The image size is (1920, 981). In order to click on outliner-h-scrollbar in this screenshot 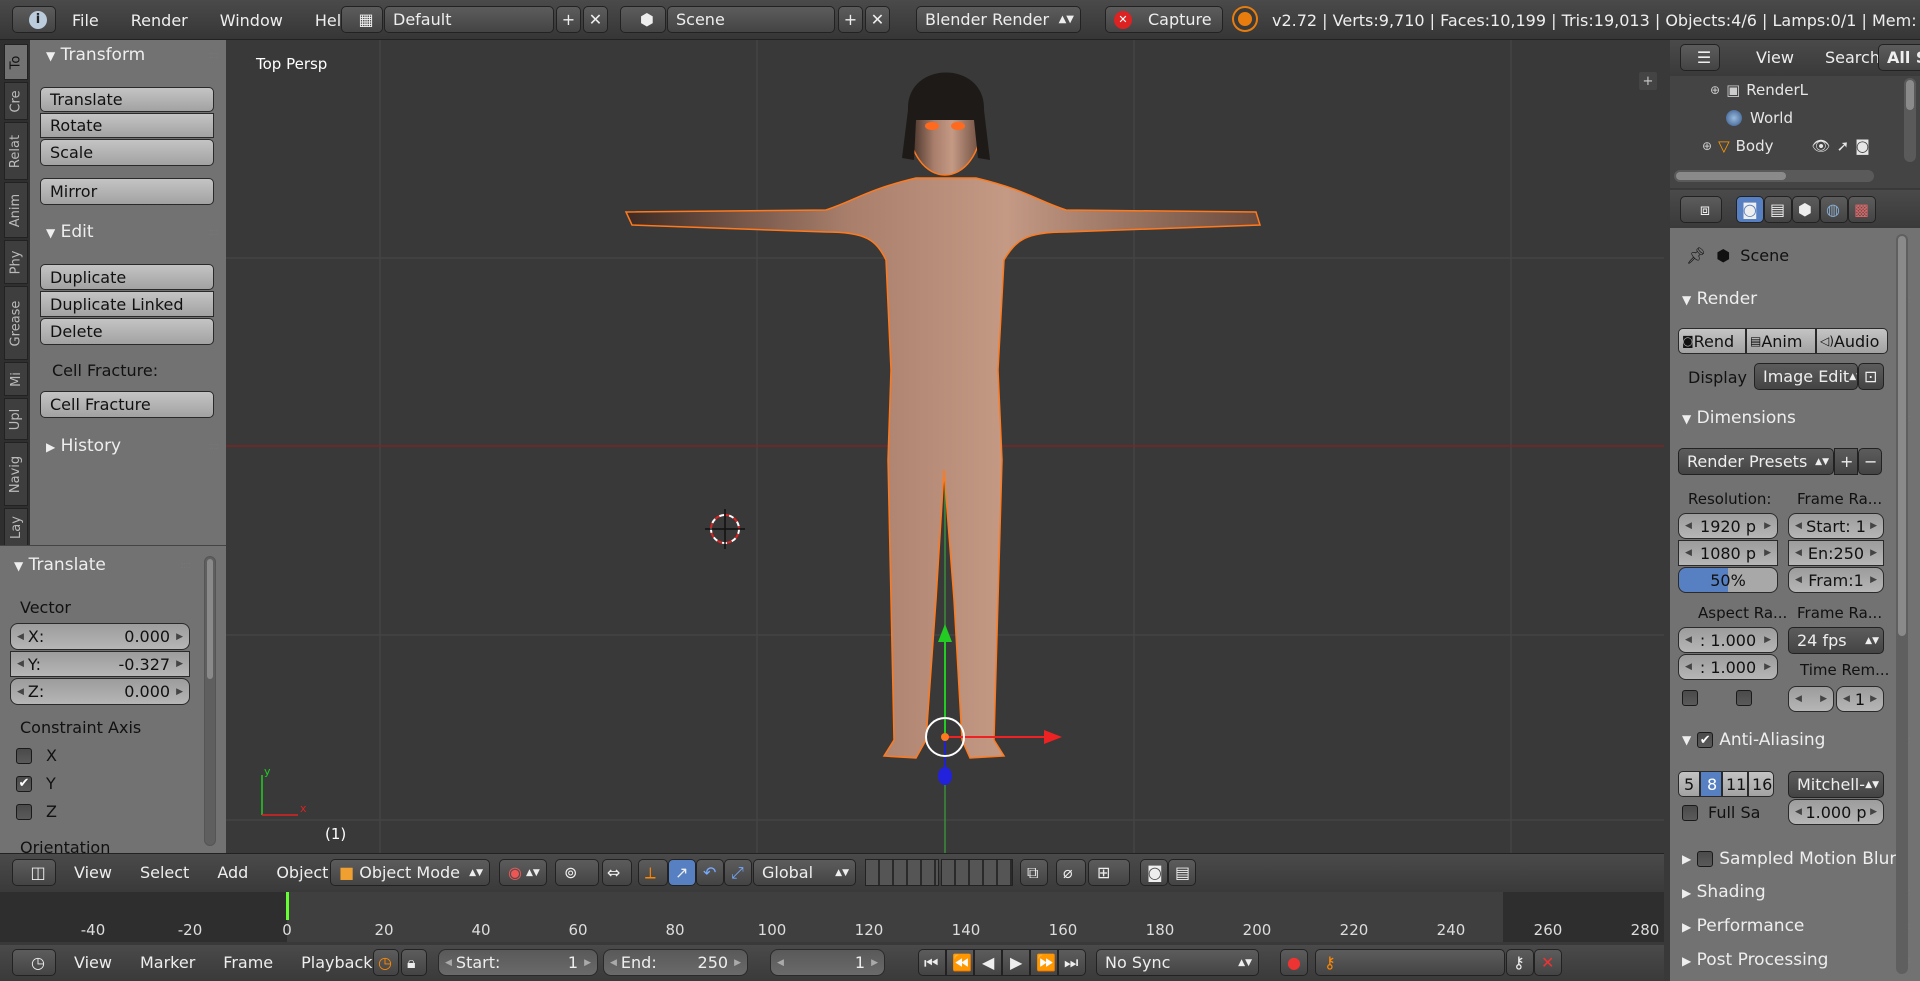, I will do `click(1774, 176)`.